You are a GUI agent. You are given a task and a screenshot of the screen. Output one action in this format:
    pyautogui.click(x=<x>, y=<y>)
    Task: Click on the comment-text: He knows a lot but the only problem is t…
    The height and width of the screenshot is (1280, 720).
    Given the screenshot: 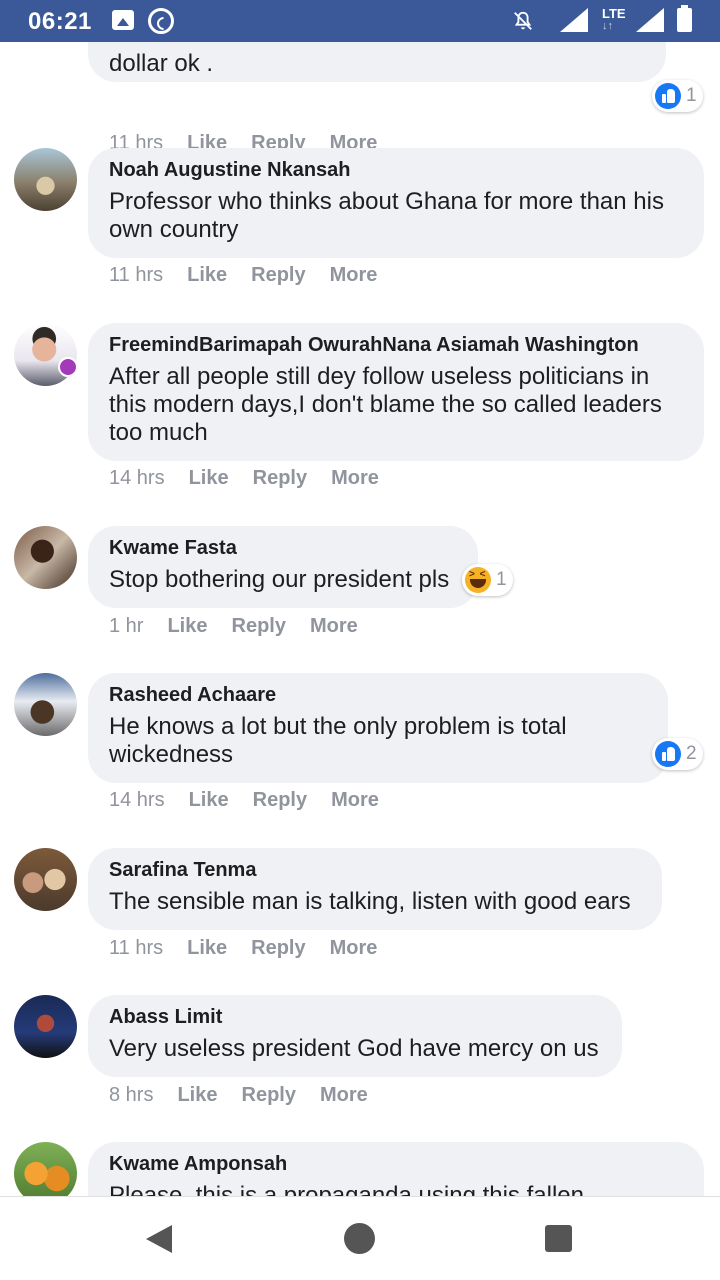 What is the action you would take?
    pyautogui.click(x=378, y=741)
    